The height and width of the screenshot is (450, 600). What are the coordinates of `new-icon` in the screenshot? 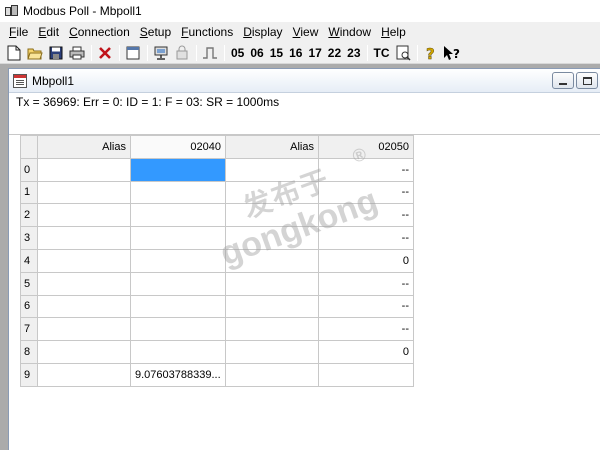 It's located at (14, 53).